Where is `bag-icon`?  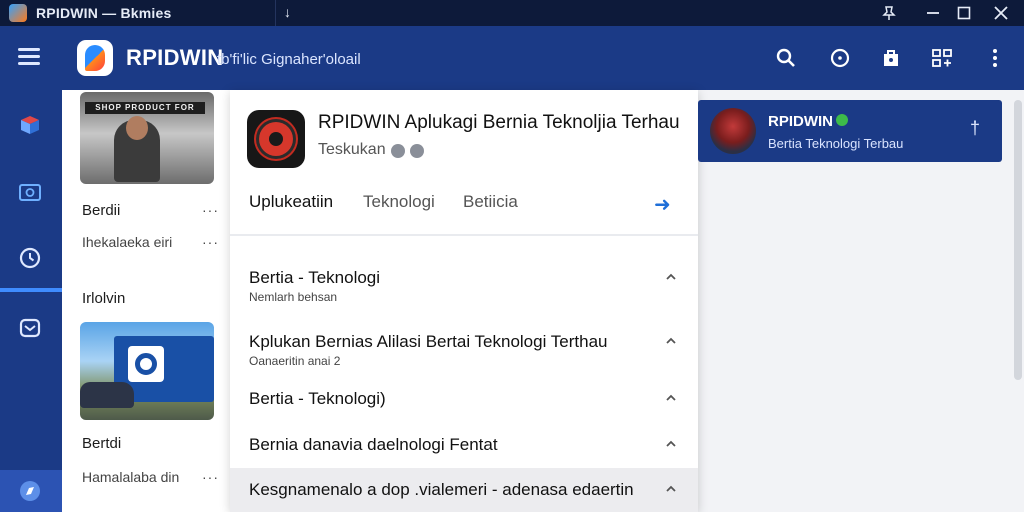 bag-icon is located at coordinates (891, 58).